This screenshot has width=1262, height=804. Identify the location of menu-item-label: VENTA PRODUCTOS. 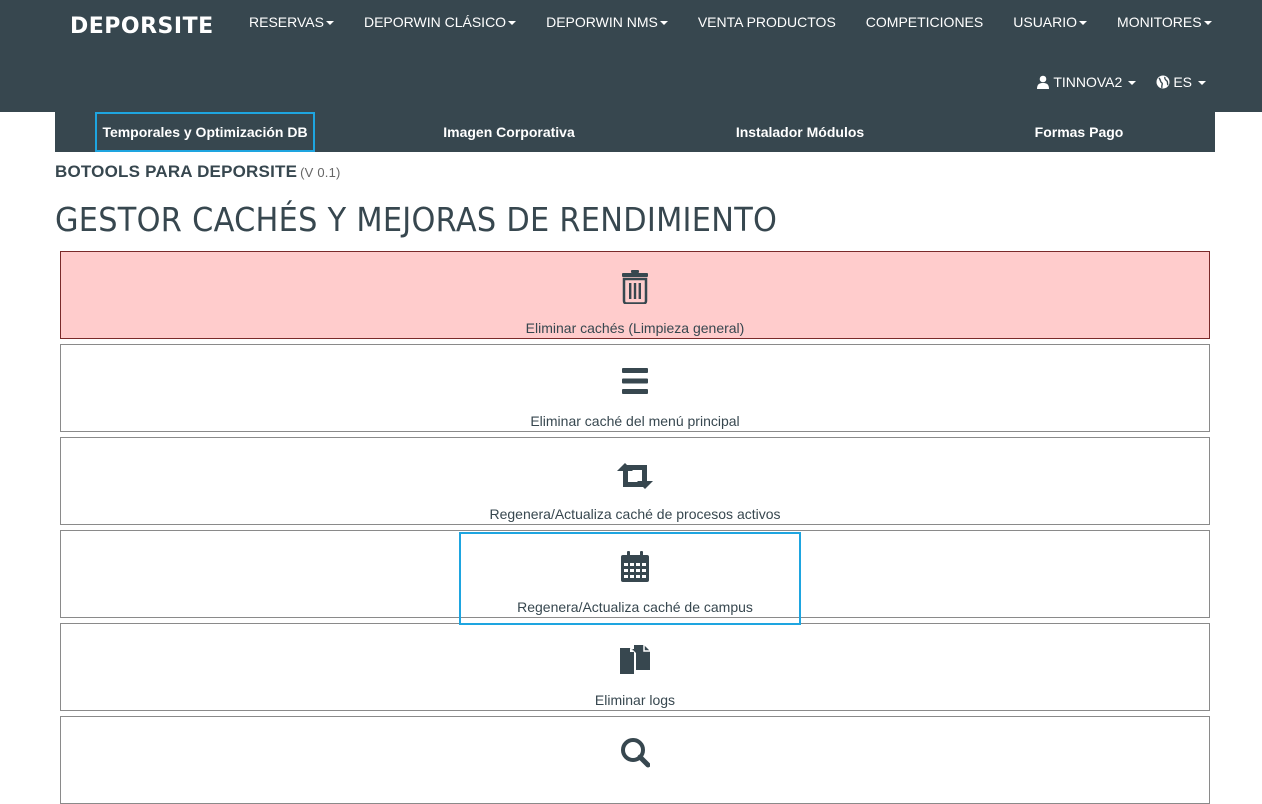
(766, 22).